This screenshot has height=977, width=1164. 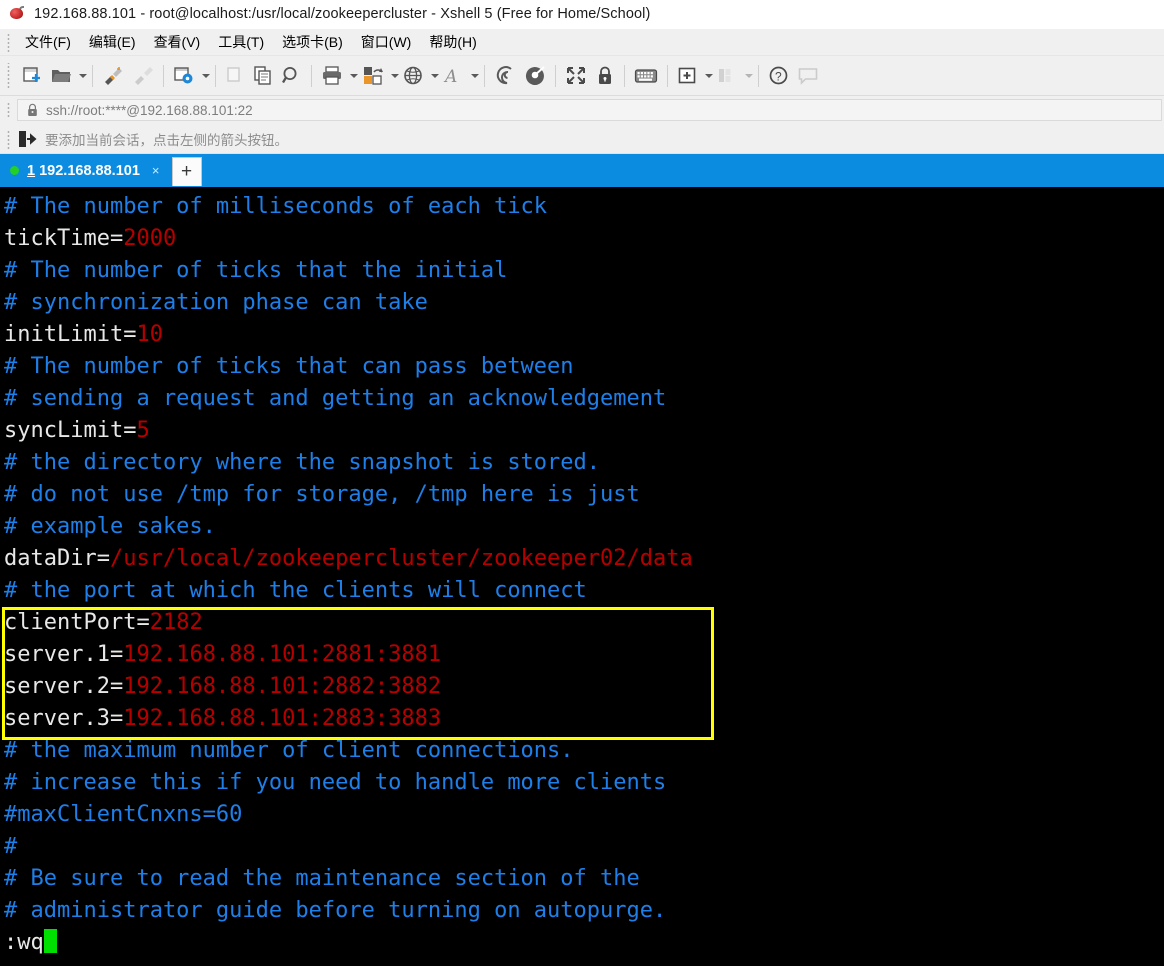 What do you see at coordinates (27, 139) in the screenshot?
I see `add-session-arrow-icon` at bounding box center [27, 139].